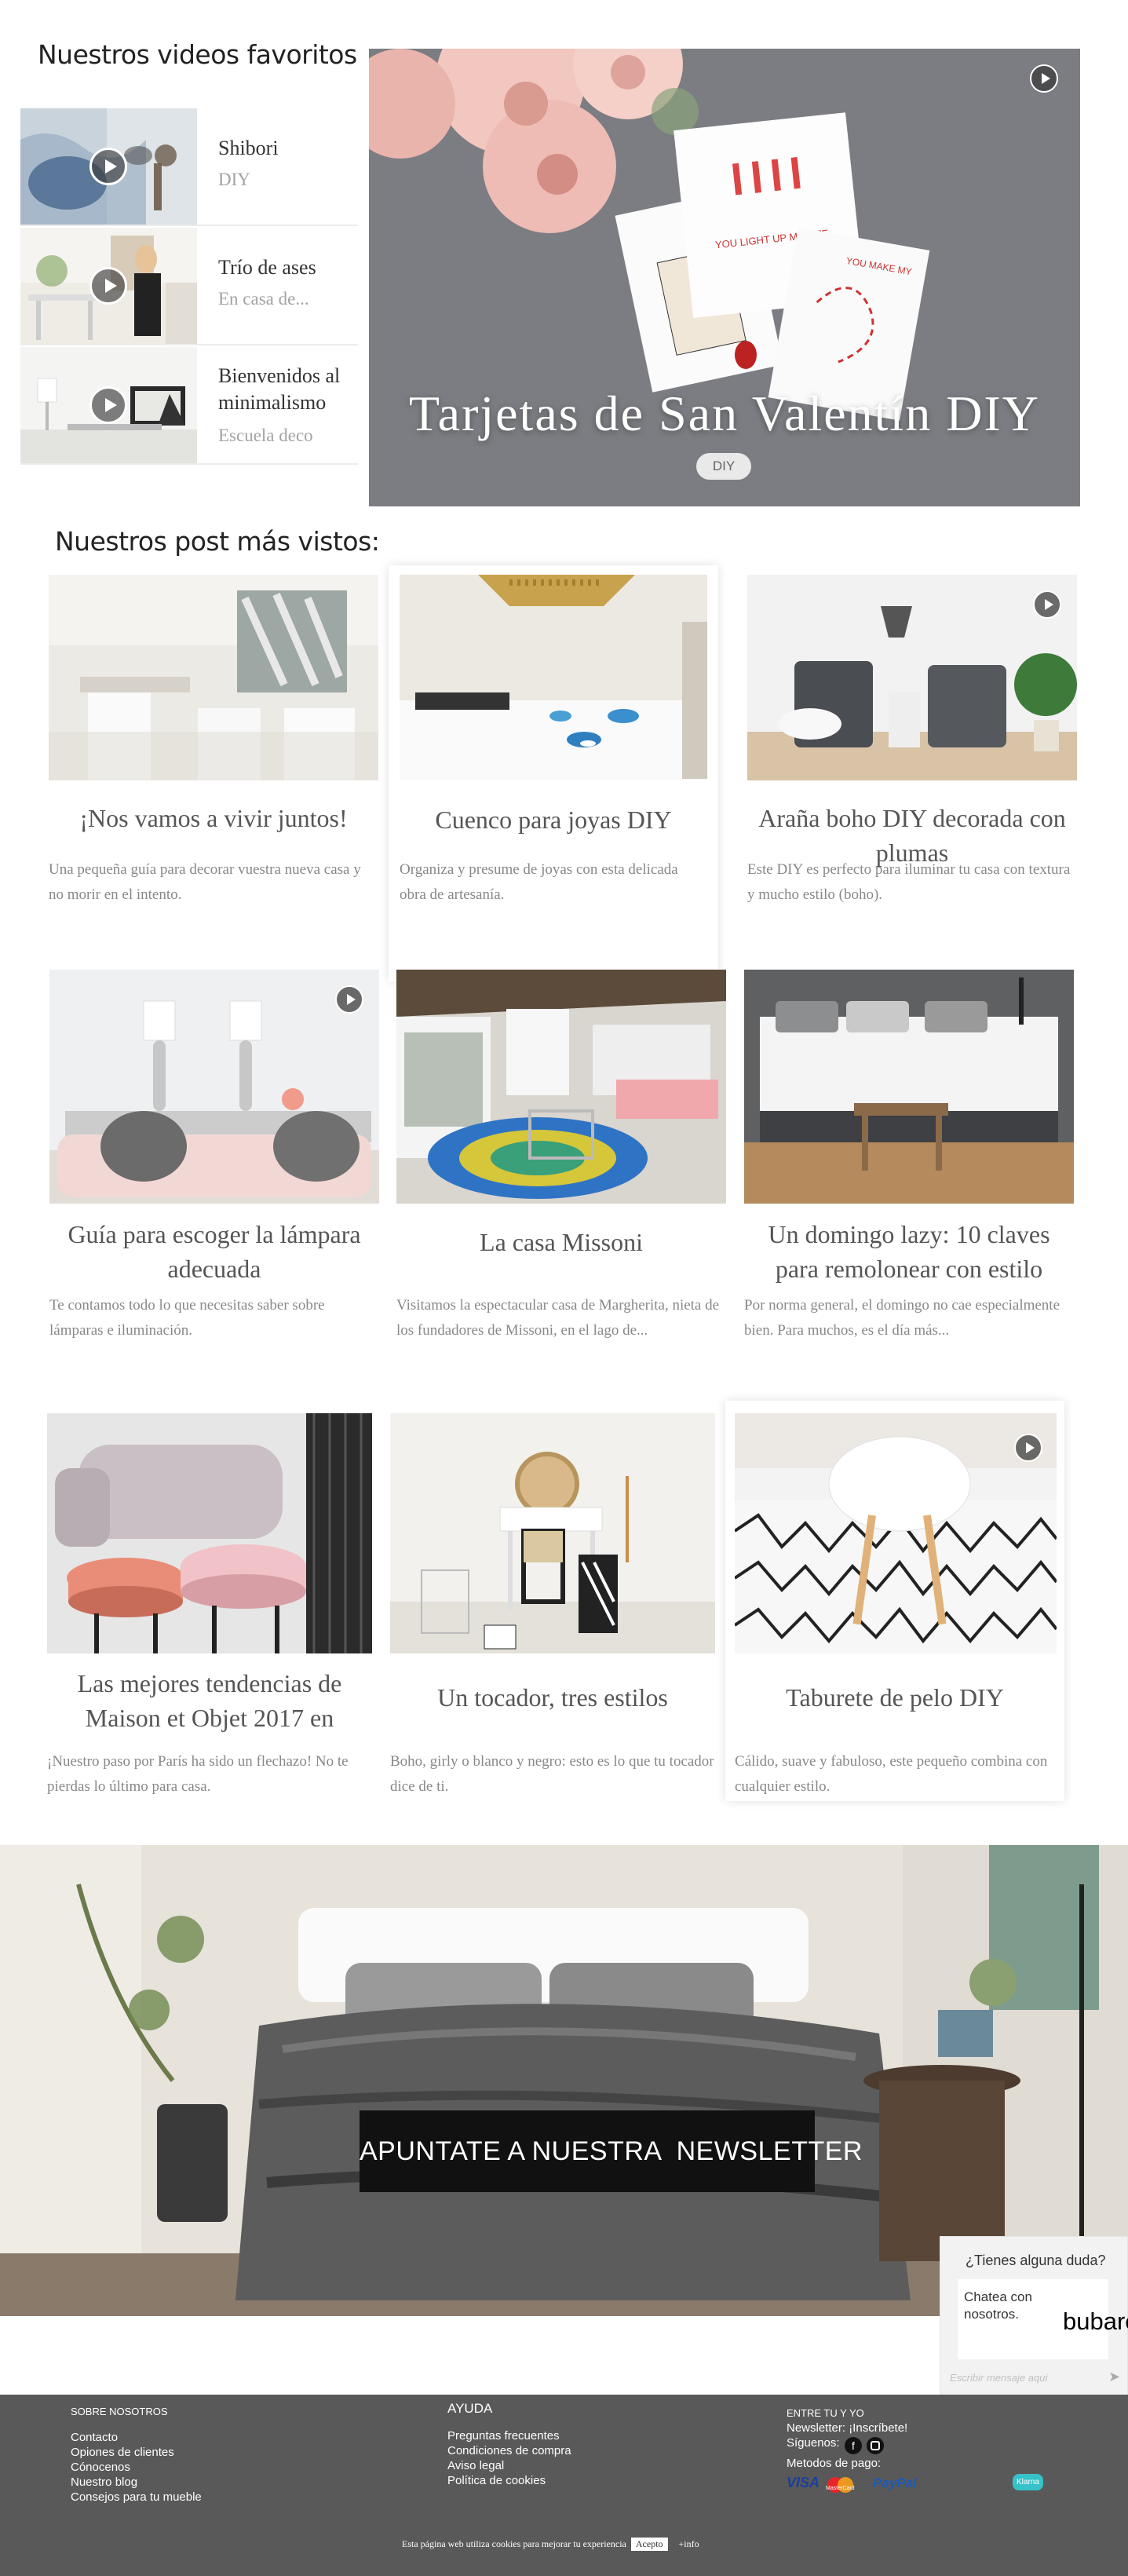  What do you see at coordinates (1028, 2482) in the screenshot?
I see `klarna-logo: Klarna` at bounding box center [1028, 2482].